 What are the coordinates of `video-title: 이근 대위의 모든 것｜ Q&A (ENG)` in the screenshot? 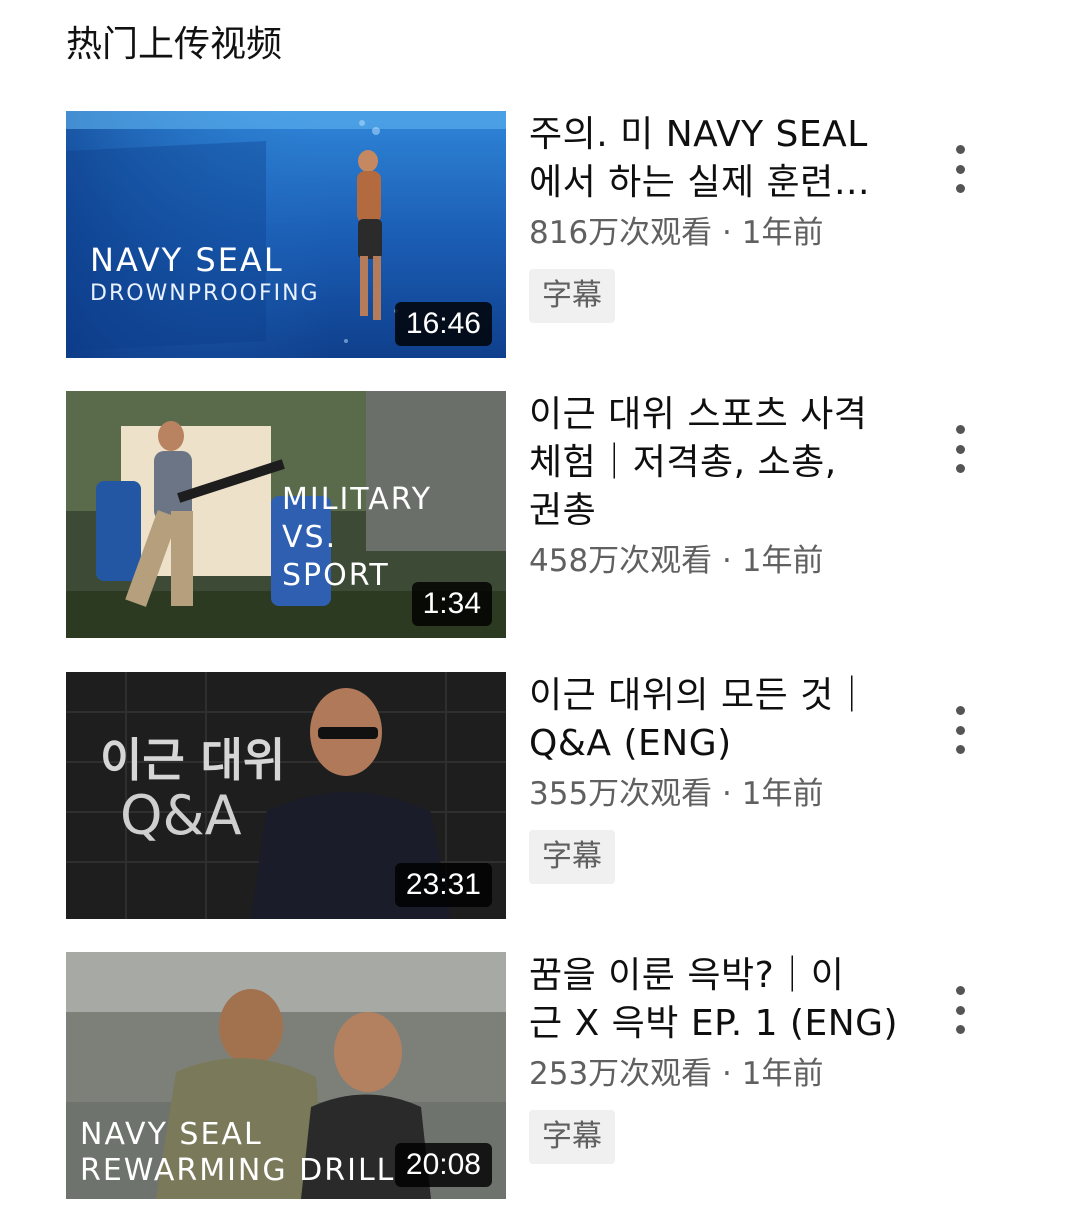 It's located at (719, 720).